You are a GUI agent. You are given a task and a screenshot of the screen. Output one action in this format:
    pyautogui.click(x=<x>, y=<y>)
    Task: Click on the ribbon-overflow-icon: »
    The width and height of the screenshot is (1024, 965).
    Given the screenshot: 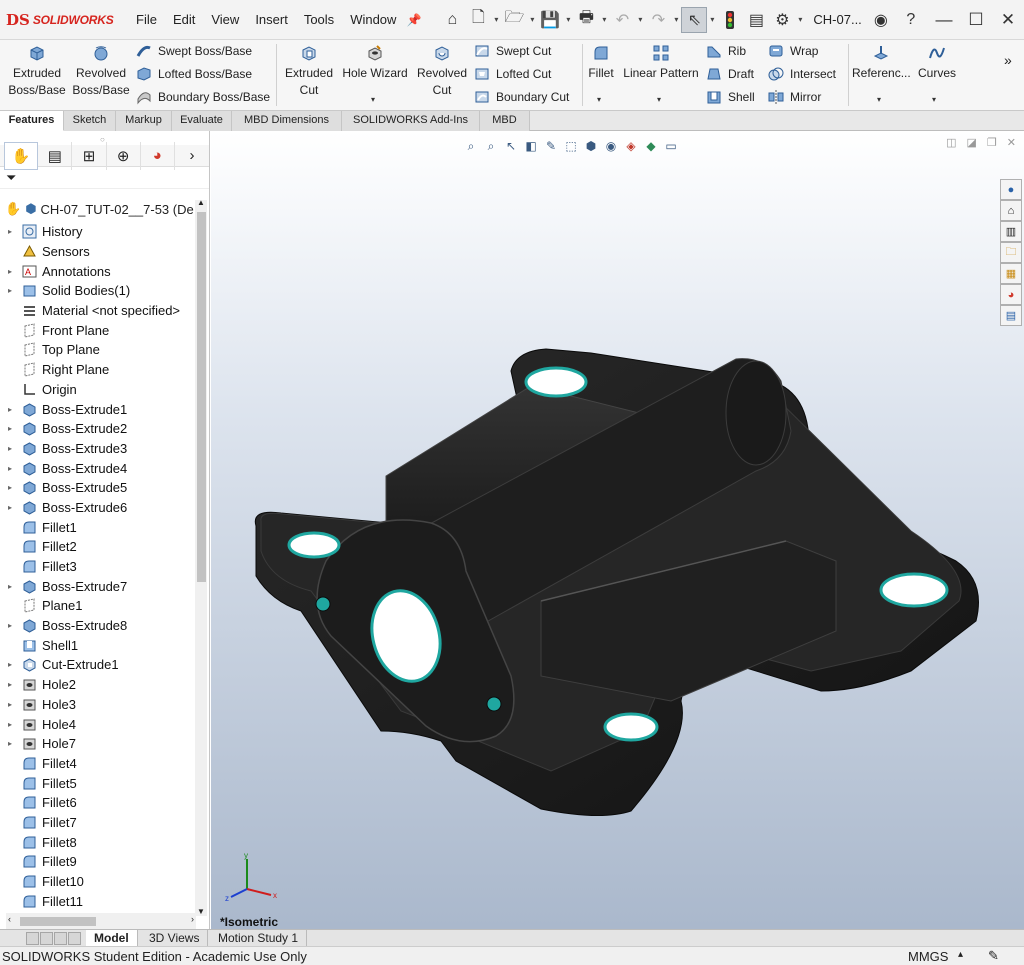 What is the action you would take?
    pyautogui.click(x=1008, y=60)
    